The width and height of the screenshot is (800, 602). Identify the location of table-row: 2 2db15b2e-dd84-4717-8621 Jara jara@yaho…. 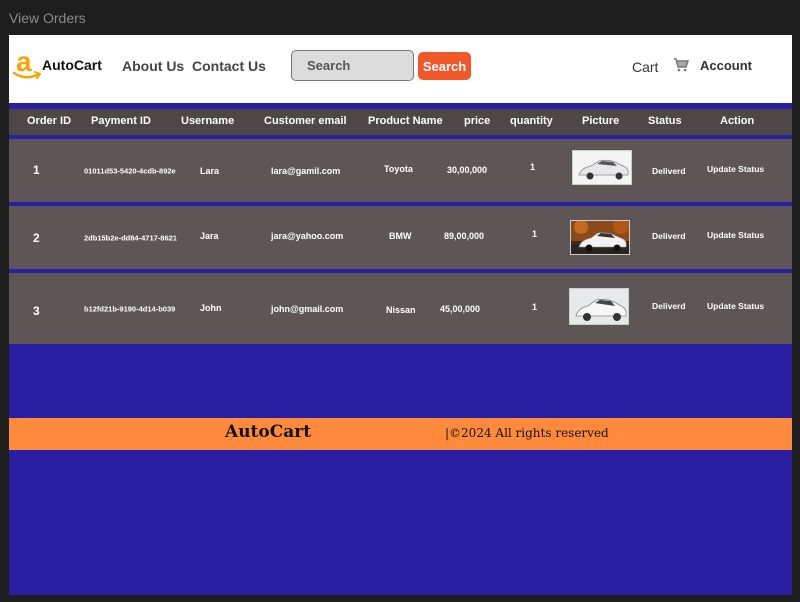
(400, 237).